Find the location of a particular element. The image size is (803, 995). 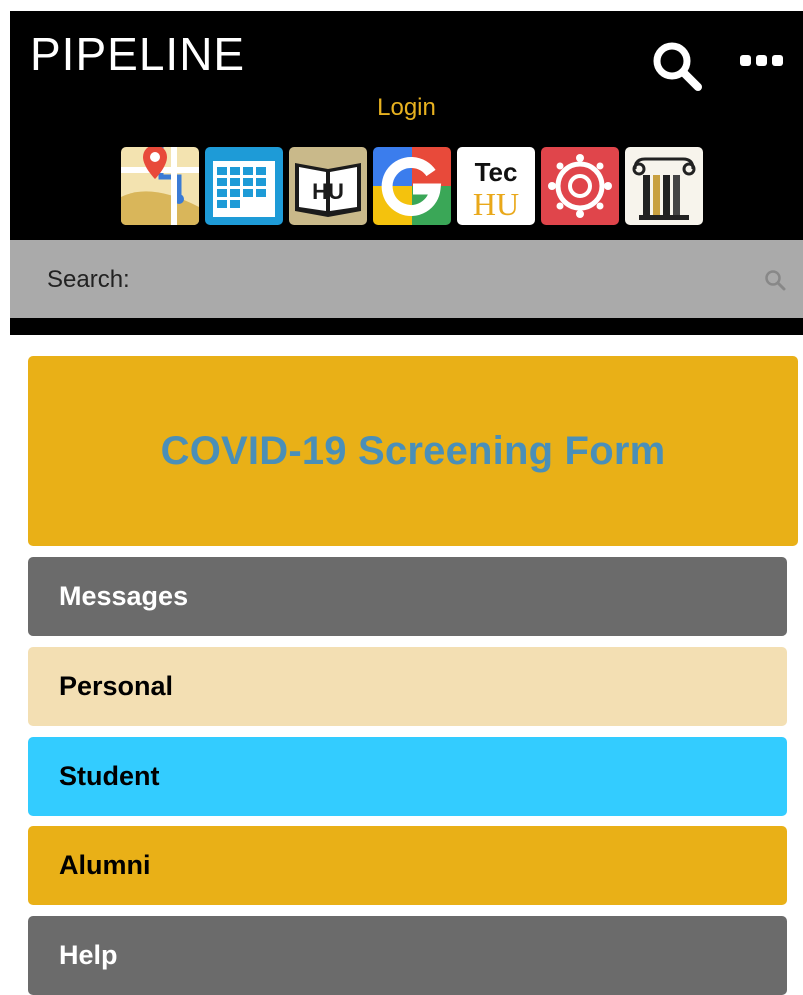

nav-personal-label: Personal is located at coordinates (116, 686).